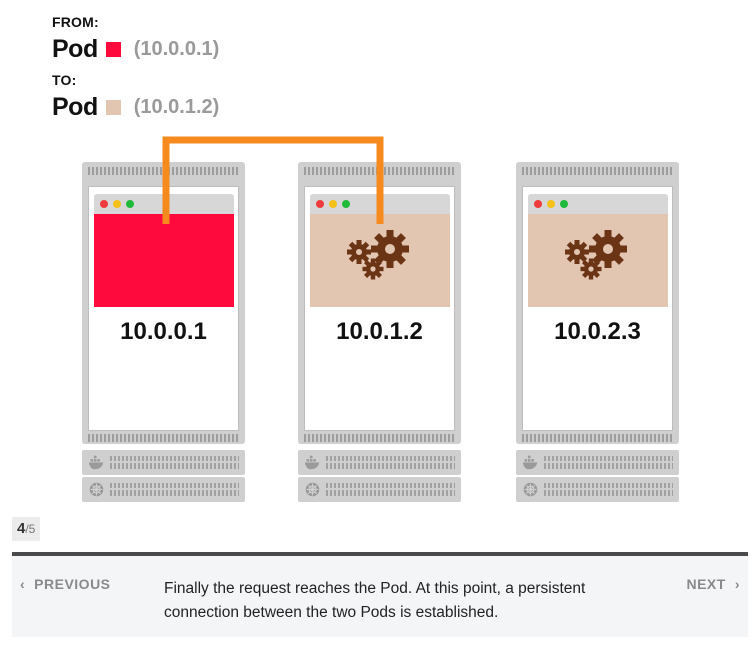 The height and width of the screenshot is (645, 755). What do you see at coordinates (706, 584) in the screenshot?
I see `next-label: NEXT` at bounding box center [706, 584].